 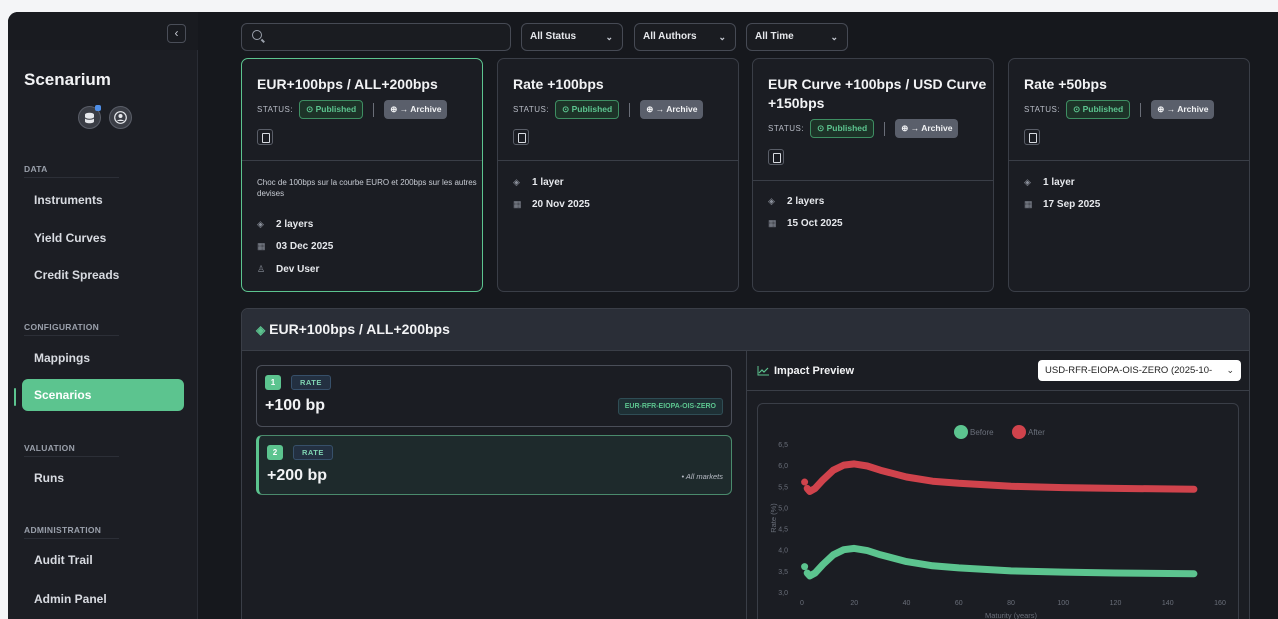 What do you see at coordinates (103, 358) in the screenshot?
I see `sidebar-item-mappings: Mappings` at bounding box center [103, 358].